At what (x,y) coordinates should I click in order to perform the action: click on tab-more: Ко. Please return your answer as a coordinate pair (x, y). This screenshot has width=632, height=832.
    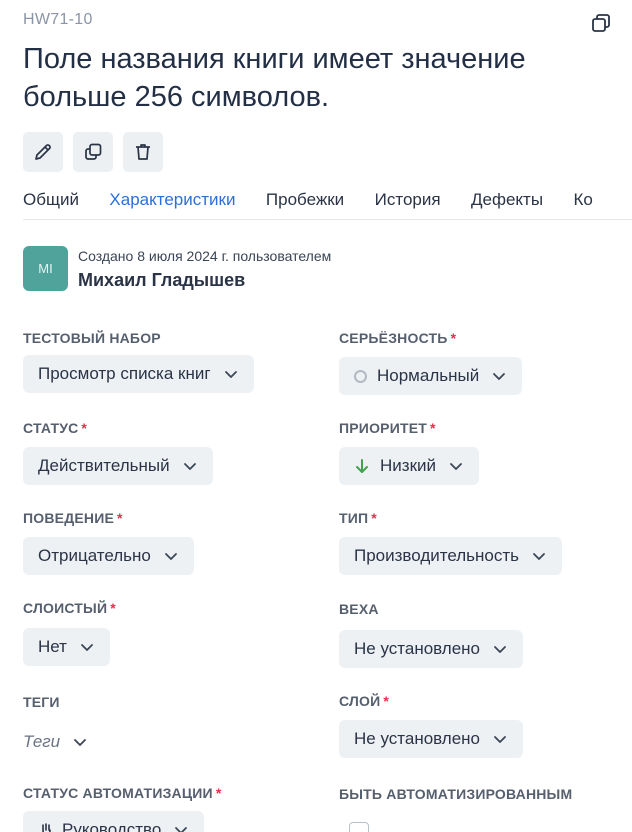
    Looking at the image, I should click on (583, 202).